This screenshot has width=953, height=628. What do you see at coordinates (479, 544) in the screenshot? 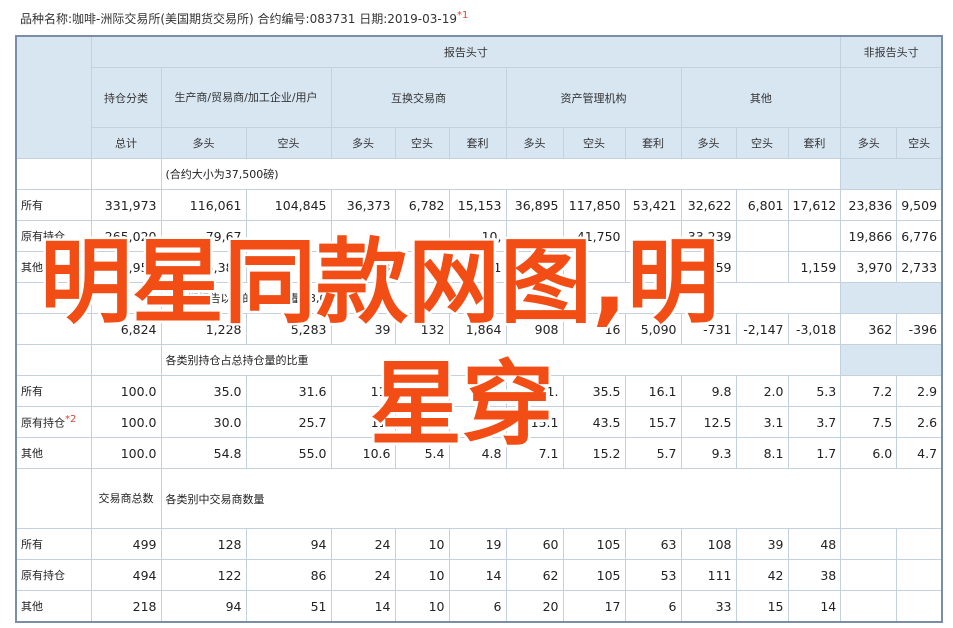
I see `table-row: 所有 499 128 94 24 10 19 60 105 63 108 39 48` at bounding box center [479, 544].